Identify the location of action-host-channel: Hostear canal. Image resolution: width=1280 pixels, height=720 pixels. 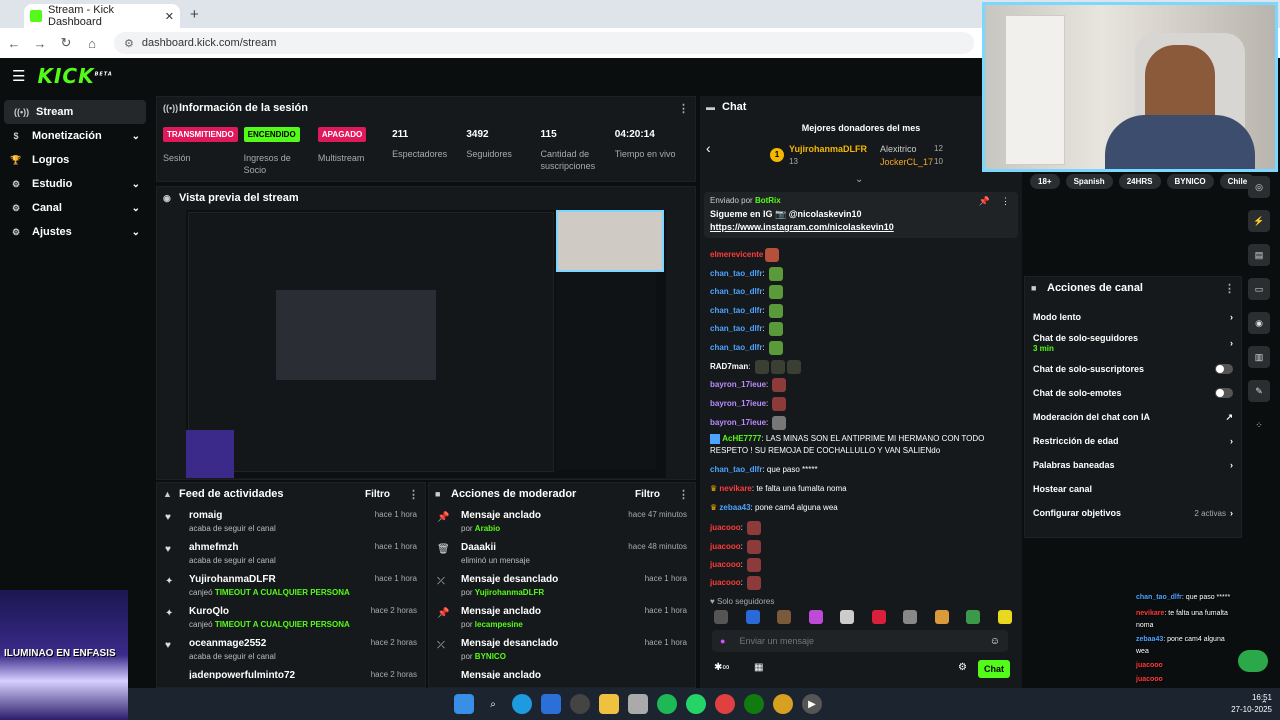
(1133, 489).